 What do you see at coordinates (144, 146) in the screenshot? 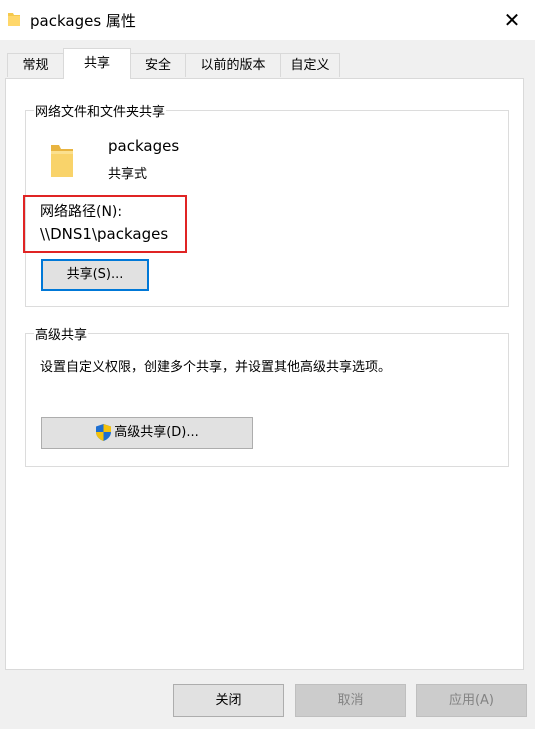
I see `folder-name: packages` at bounding box center [144, 146].